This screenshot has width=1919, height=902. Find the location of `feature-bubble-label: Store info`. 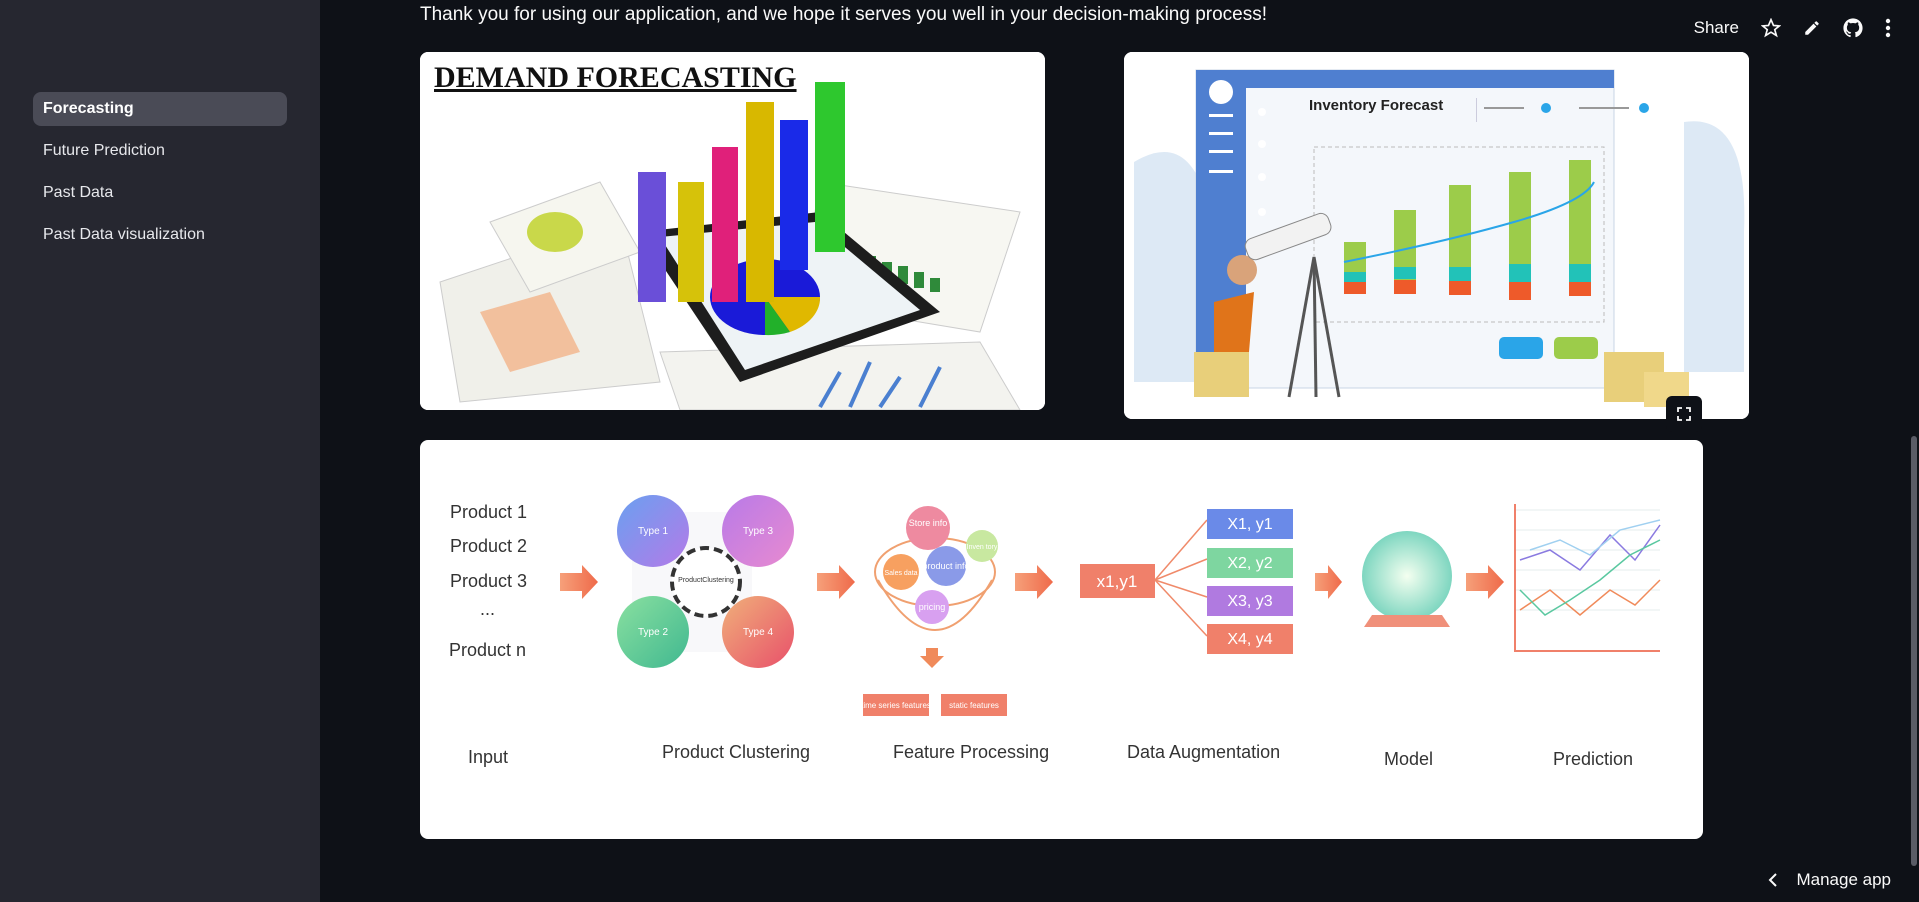

feature-bubble-label: Store info is located at coordinates (928, 523).